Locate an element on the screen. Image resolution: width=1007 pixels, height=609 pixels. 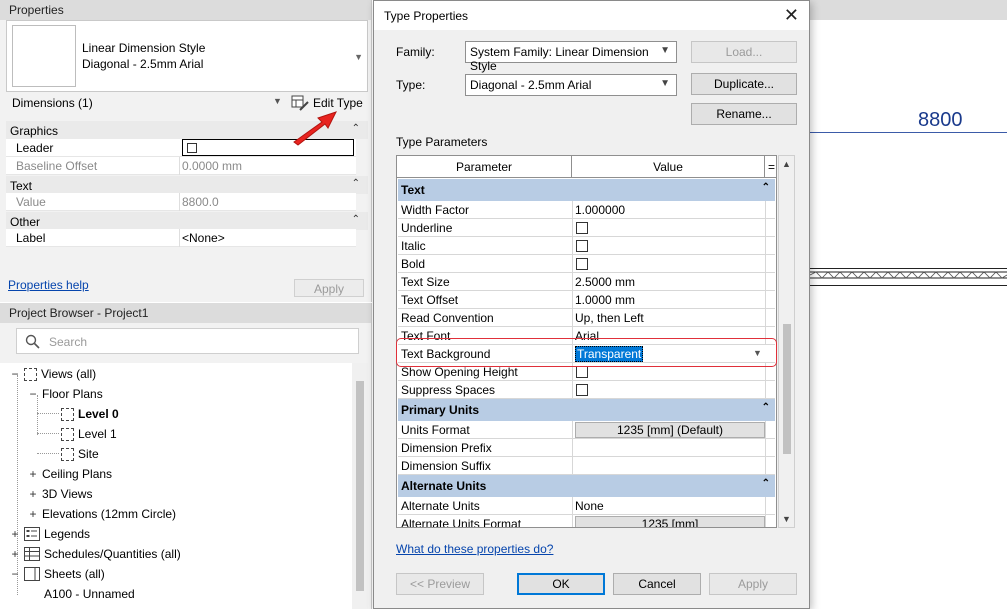
units-format-button: 1235 [mm] (Default) is located at coordinates (670, 430).